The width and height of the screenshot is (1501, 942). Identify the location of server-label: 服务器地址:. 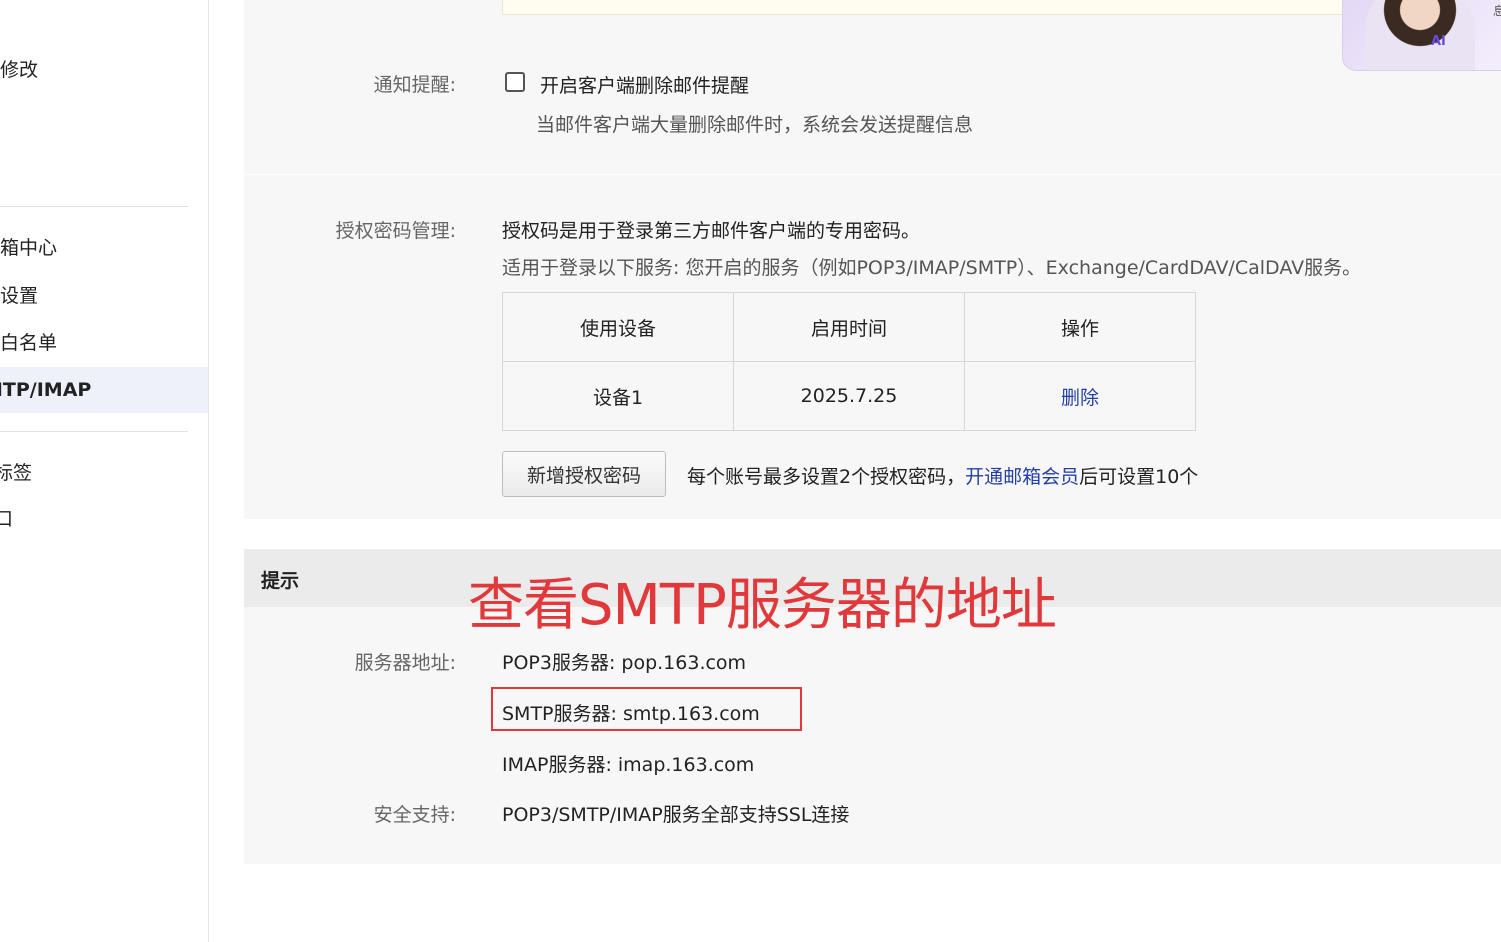
(405, 663).